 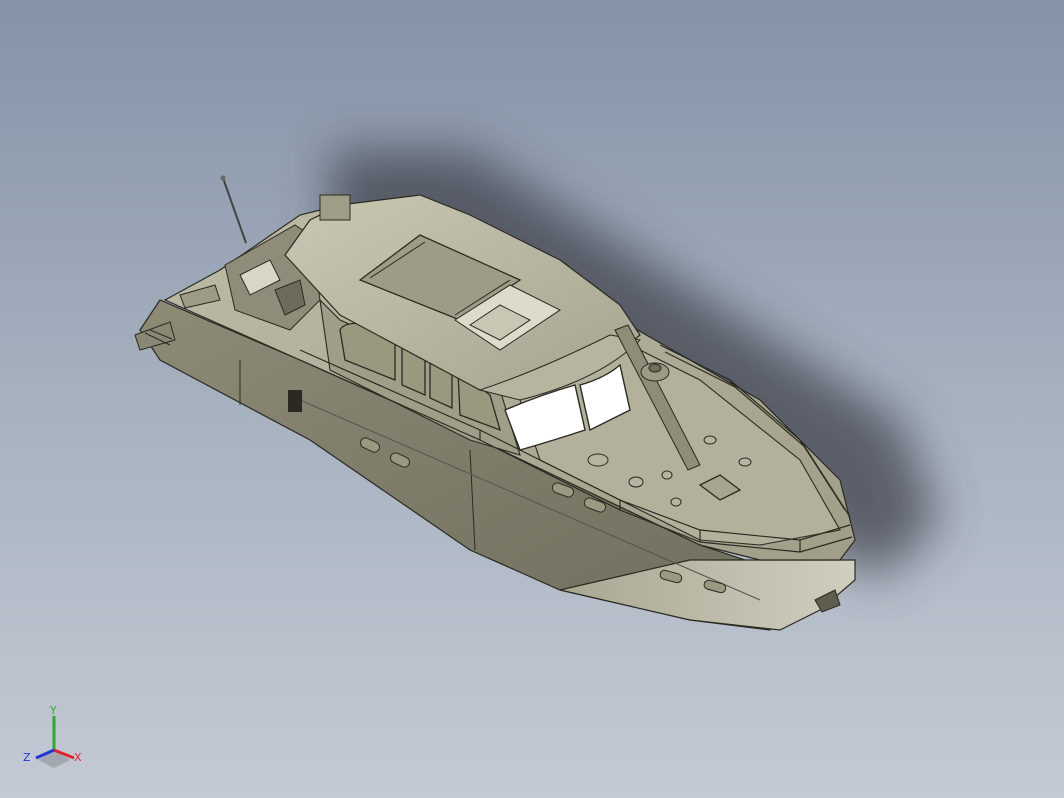 What do you see at coordinates (54, 740) in the screenshot?
I see `view-orientation-triad: Y X Z` at bounding box center [54, 740].